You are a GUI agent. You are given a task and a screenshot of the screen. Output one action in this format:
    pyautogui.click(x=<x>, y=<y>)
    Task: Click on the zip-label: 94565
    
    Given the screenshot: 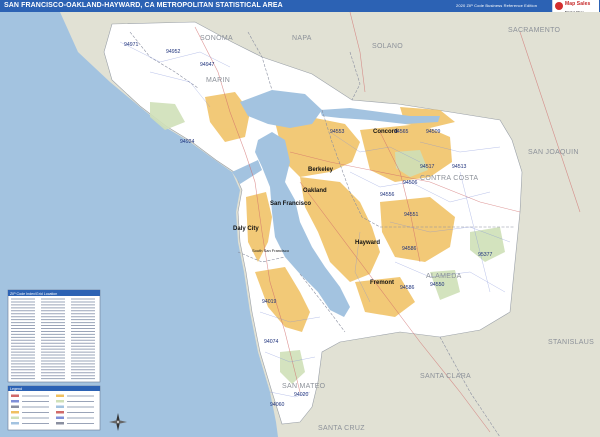 What is the action you would take?
    pyautogui.click(x=401, y=132)
    